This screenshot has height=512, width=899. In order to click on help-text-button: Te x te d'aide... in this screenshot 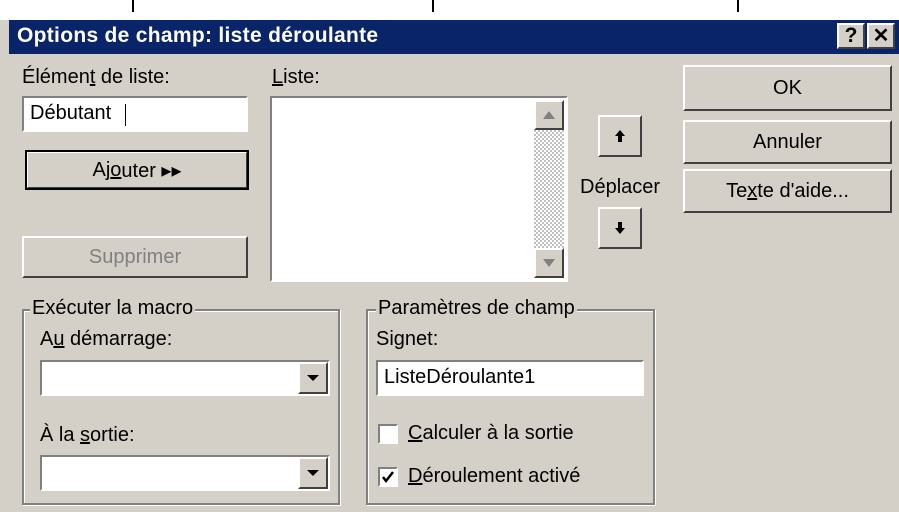, I will do `click(787, 191)`.